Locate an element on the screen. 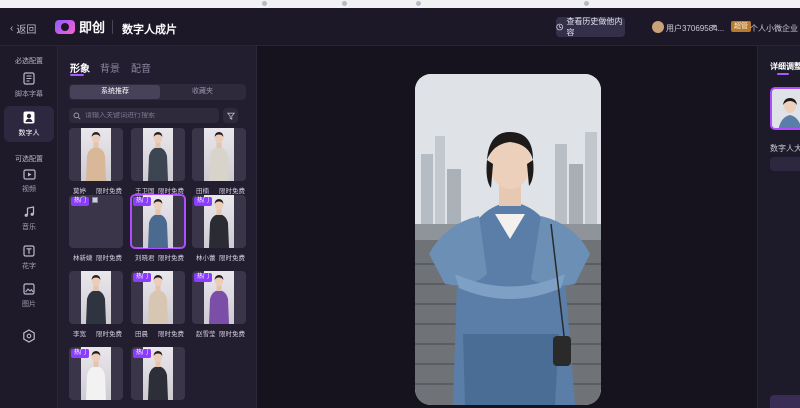 The image size is (800, 408). selected-avatar-thumbnail is located at coordinates (785, 108).